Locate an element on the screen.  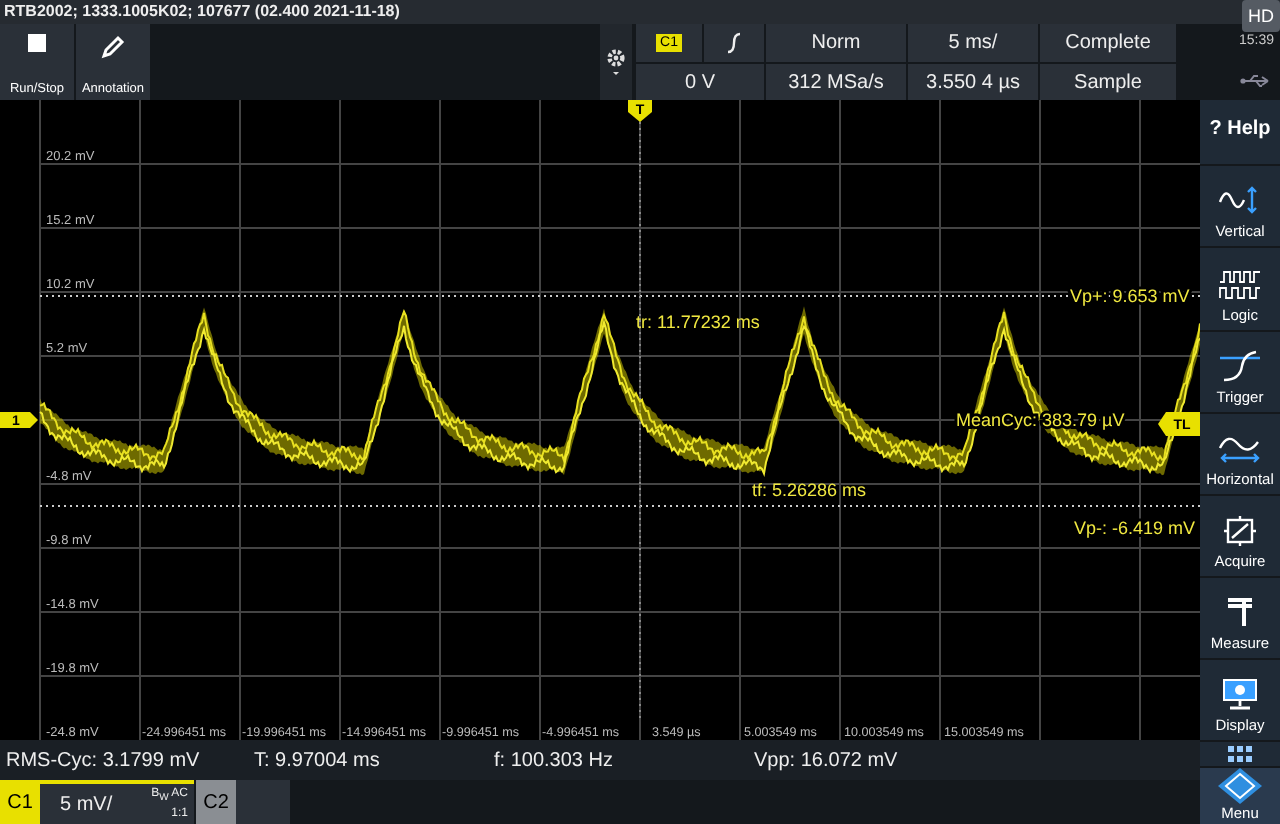
sample-rate-text: 312 MSa/s is located at coordinates (836, 83).